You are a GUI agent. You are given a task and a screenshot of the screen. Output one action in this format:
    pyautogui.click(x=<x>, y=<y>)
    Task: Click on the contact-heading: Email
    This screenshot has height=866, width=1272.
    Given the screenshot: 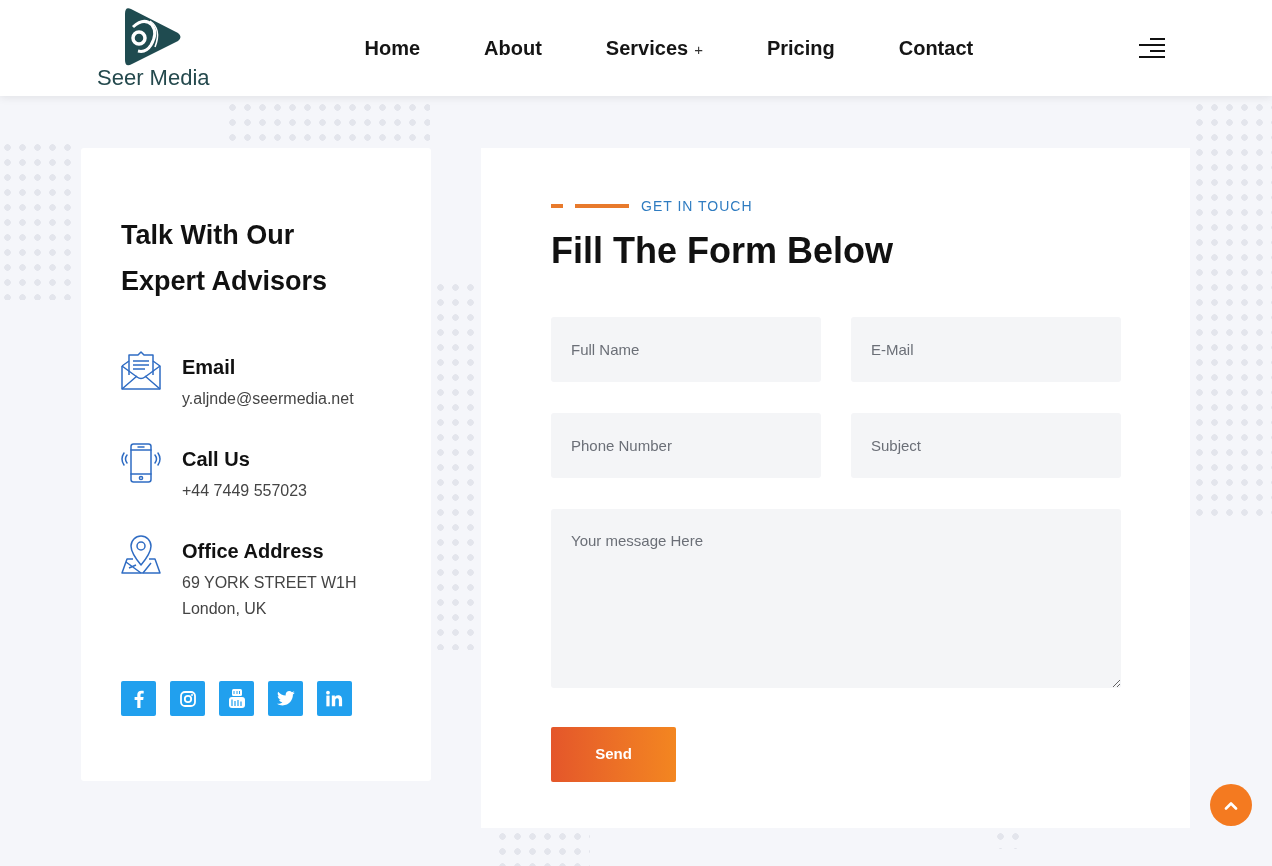 What is the action you would take?
    pyautogui.click(x=209, y=367)
    